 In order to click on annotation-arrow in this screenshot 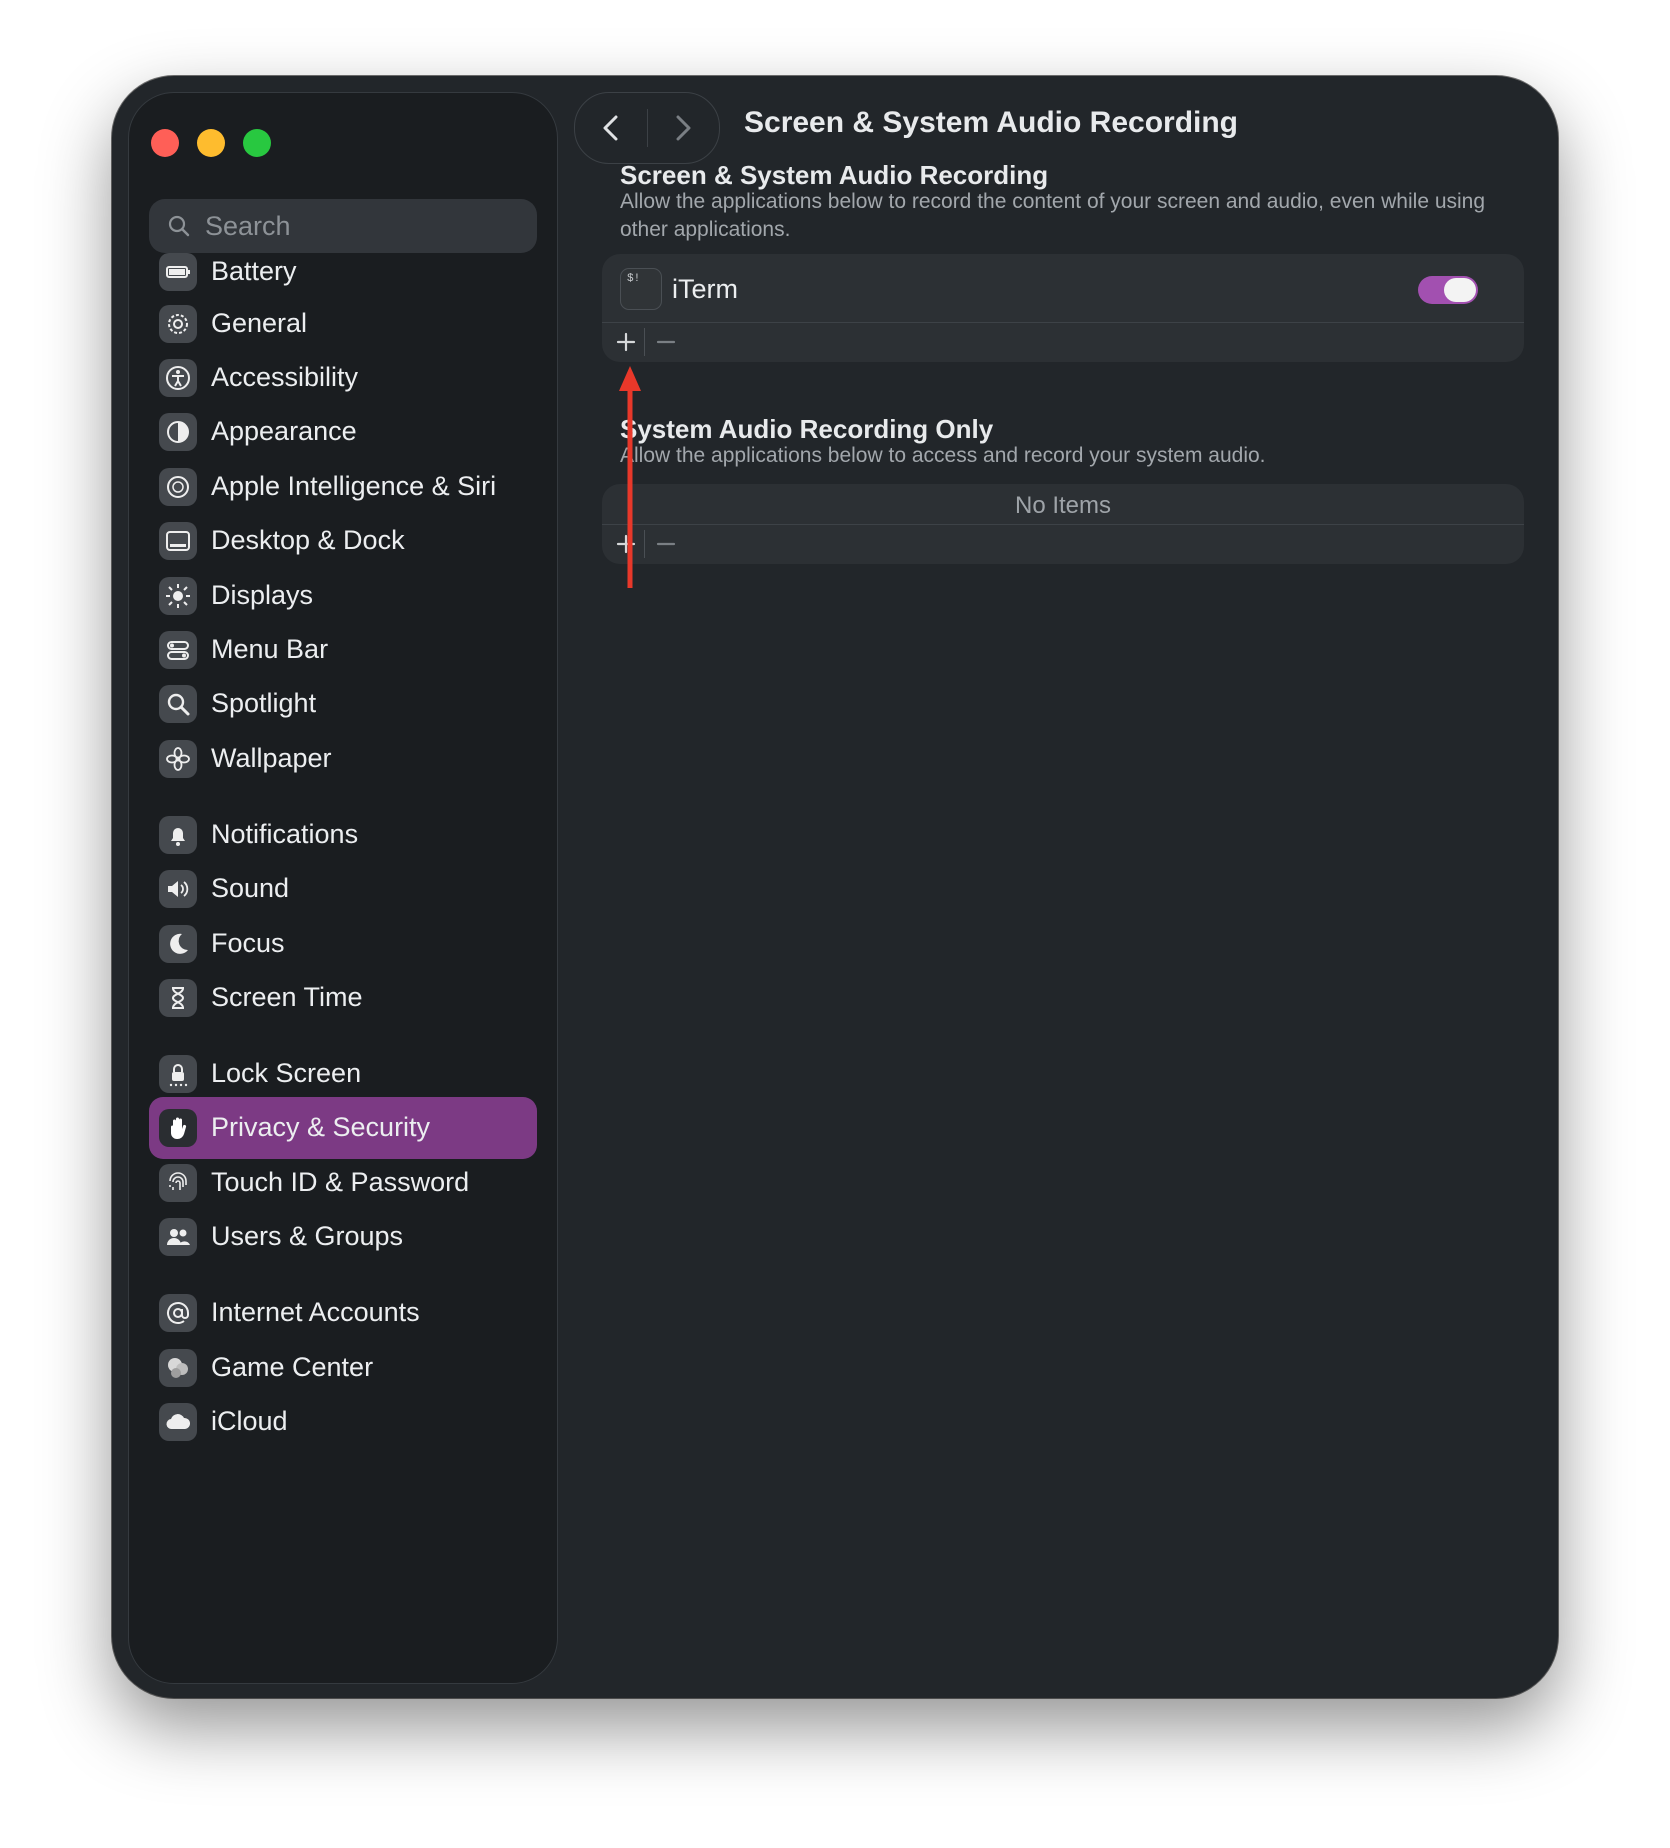, I will do `click(630, 477)`.